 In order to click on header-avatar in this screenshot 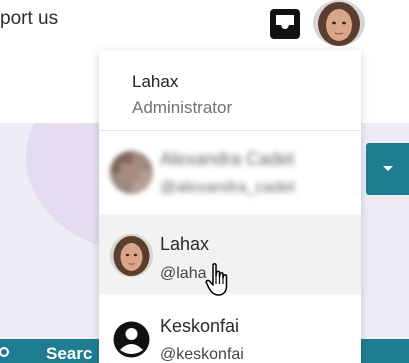, I will do `click(339, 23)`.